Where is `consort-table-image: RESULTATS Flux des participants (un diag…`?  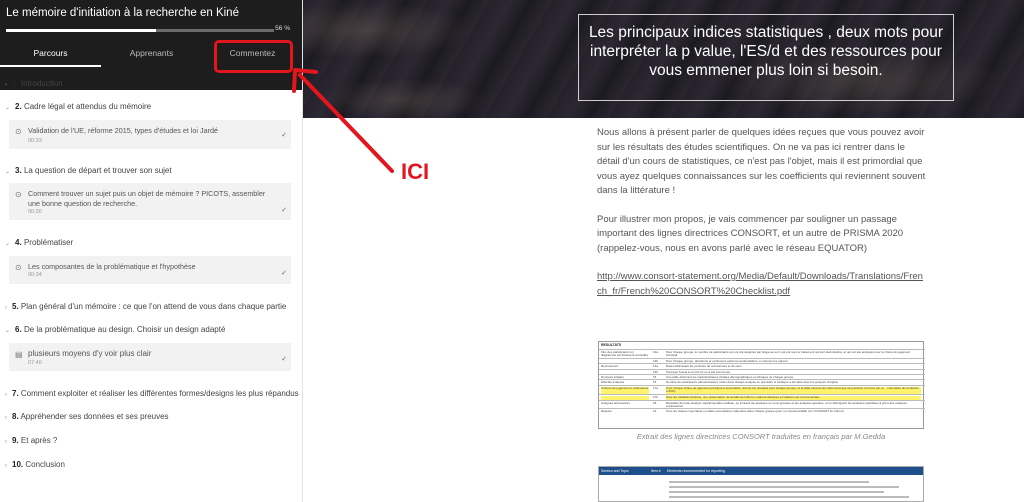 consort-table-image: RESULTATS Flux des participants (un diag… is located at coordinates (761, 385).